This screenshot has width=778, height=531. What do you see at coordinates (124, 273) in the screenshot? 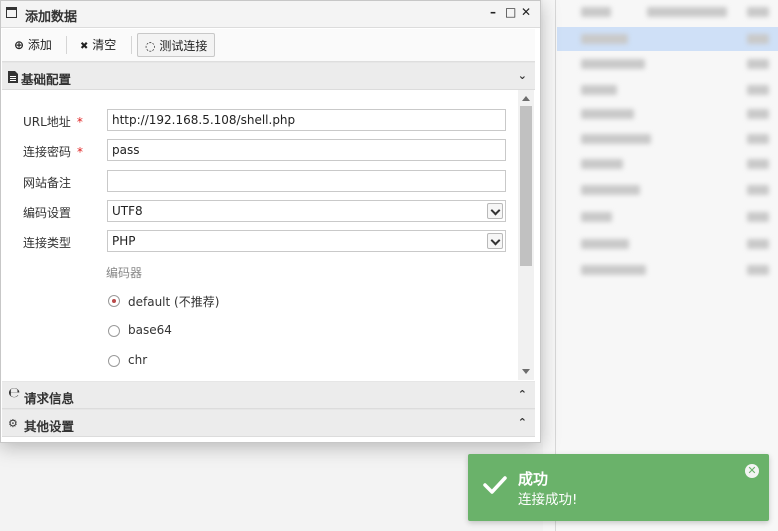
I see `encoder-group-label: 编码器` at bounding box center [124, 273].